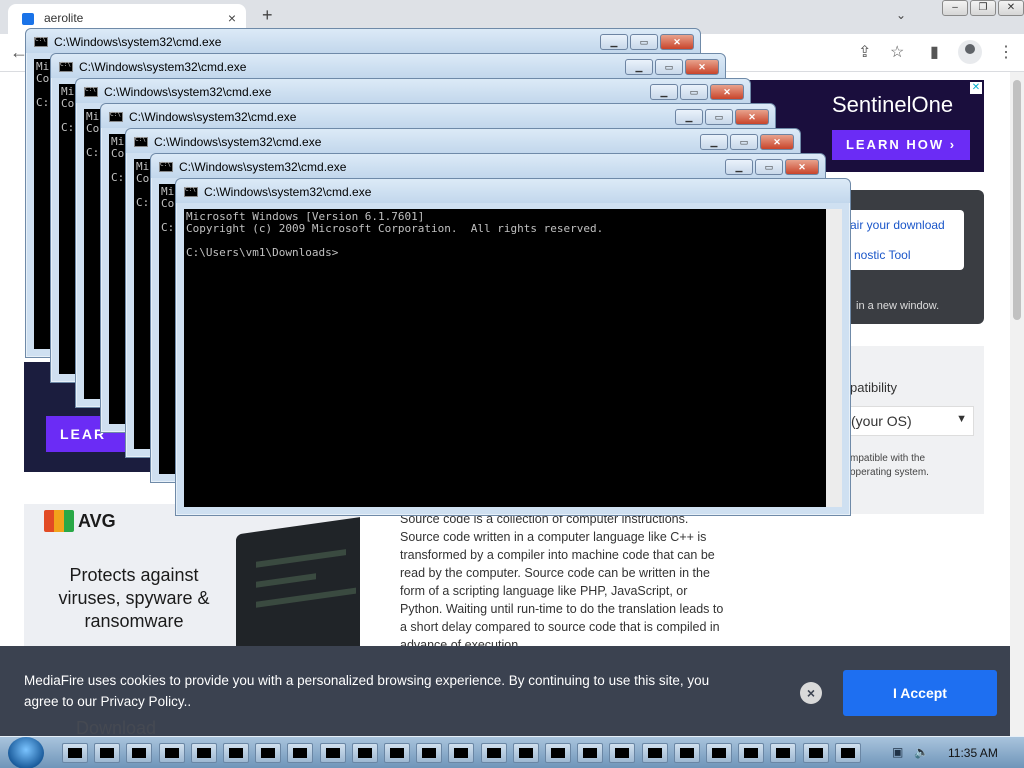 The width and height of the screenshot is (1024, 768). What do you see at coordinates (901, 145) in the screenshot?
I see `sentinelone-learn-how-button: LEARN HOW ›` at bounding box center [901, 145].